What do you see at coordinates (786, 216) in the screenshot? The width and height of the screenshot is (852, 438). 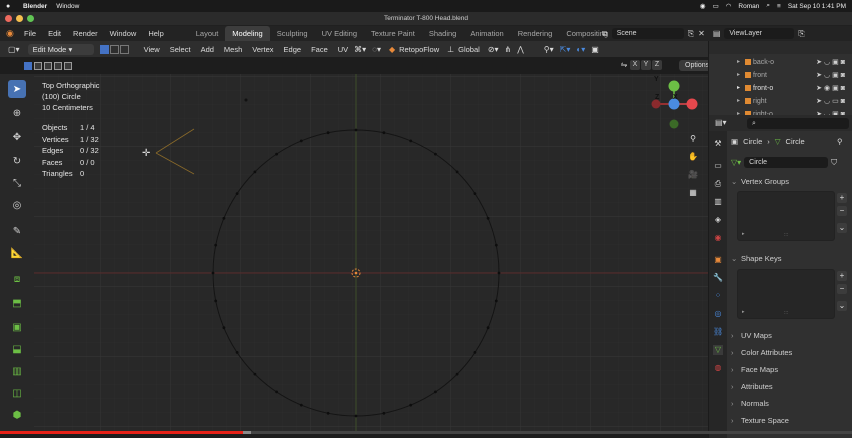 I see `vertex-groups-list: ▸ :::` at bounding box center [786, 216].